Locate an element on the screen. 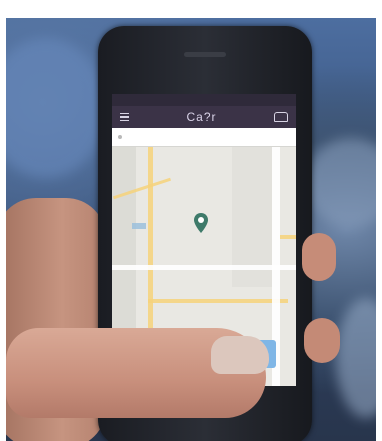 The width and height of the screenshot is (382, 441). app-navbar: Ca?r is located at coordinates (204, 117).